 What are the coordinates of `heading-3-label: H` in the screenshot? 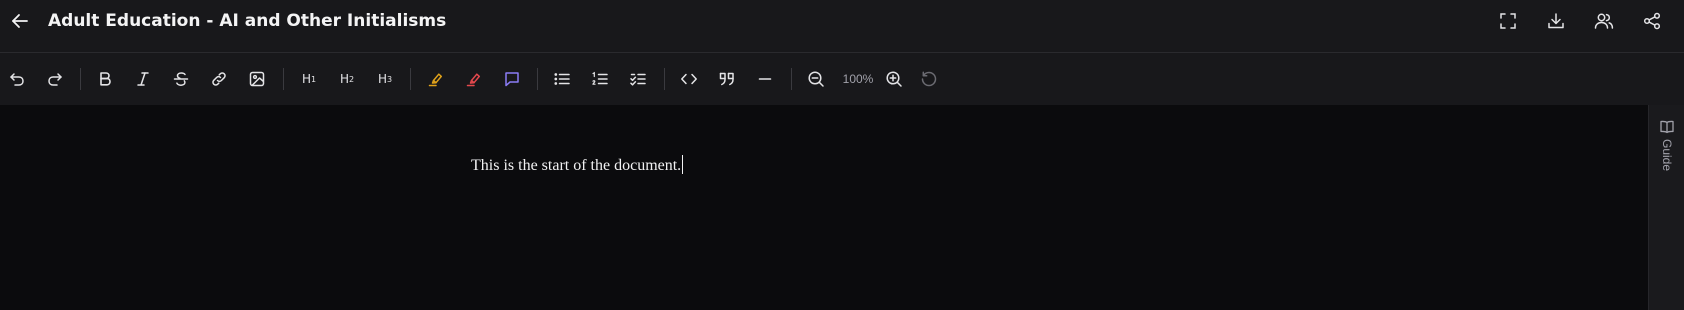 It's located at (382, 79).